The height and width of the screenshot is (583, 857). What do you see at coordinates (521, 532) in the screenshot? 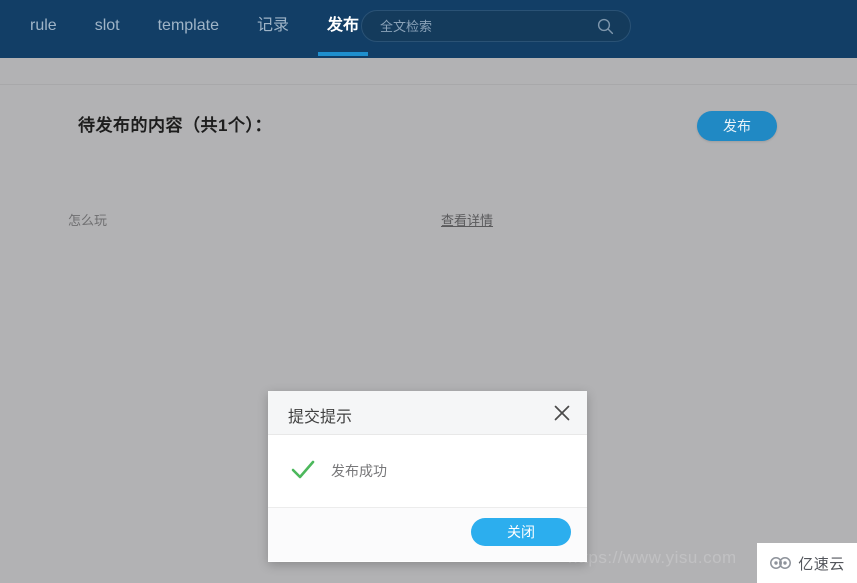
I see `dialog-close-button: 关闭` at bounding box center [521, 532].